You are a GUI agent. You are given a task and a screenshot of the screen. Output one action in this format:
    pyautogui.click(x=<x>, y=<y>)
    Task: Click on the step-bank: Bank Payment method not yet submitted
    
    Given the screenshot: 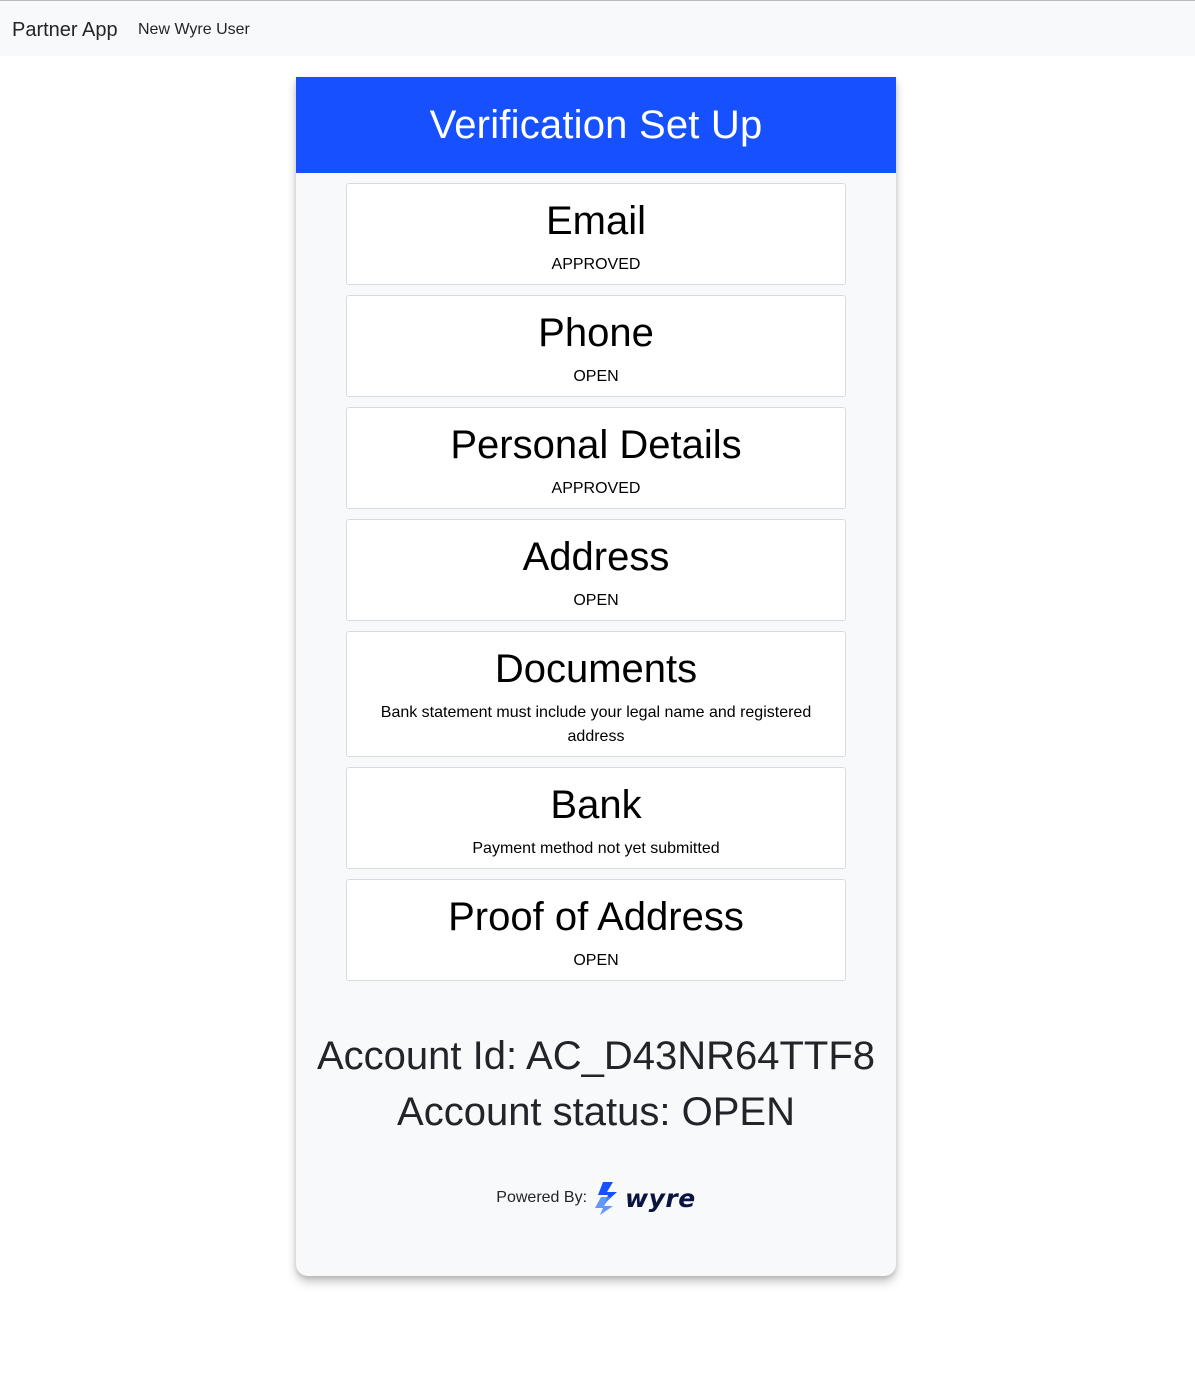 What is the action you would take?
    pyautogui.click(x=596, y=818)
    